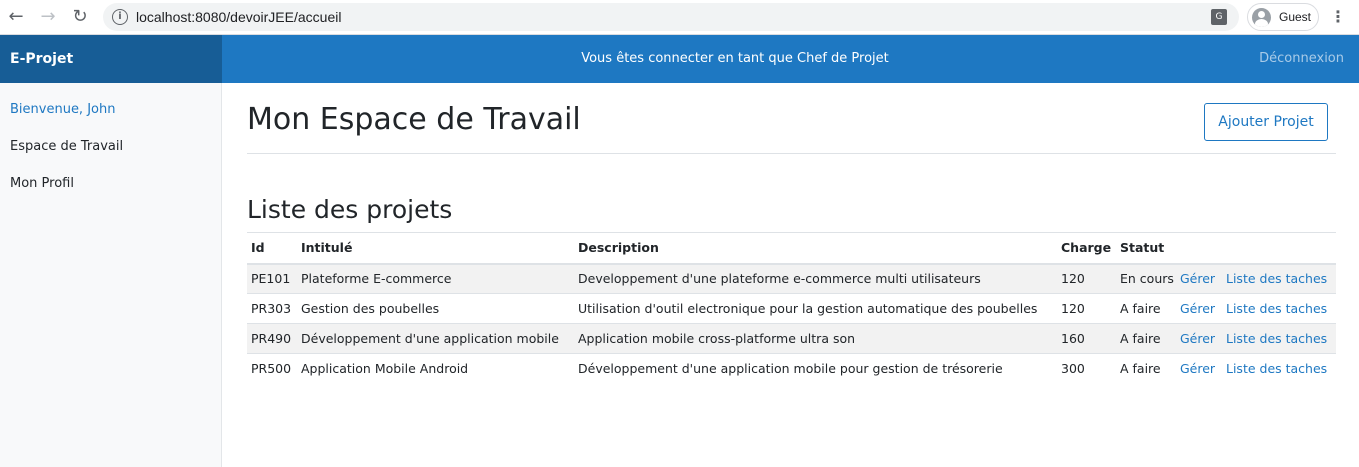 This screenshot has height=467, width=1359. I want to click on divider, so click(791, 153).